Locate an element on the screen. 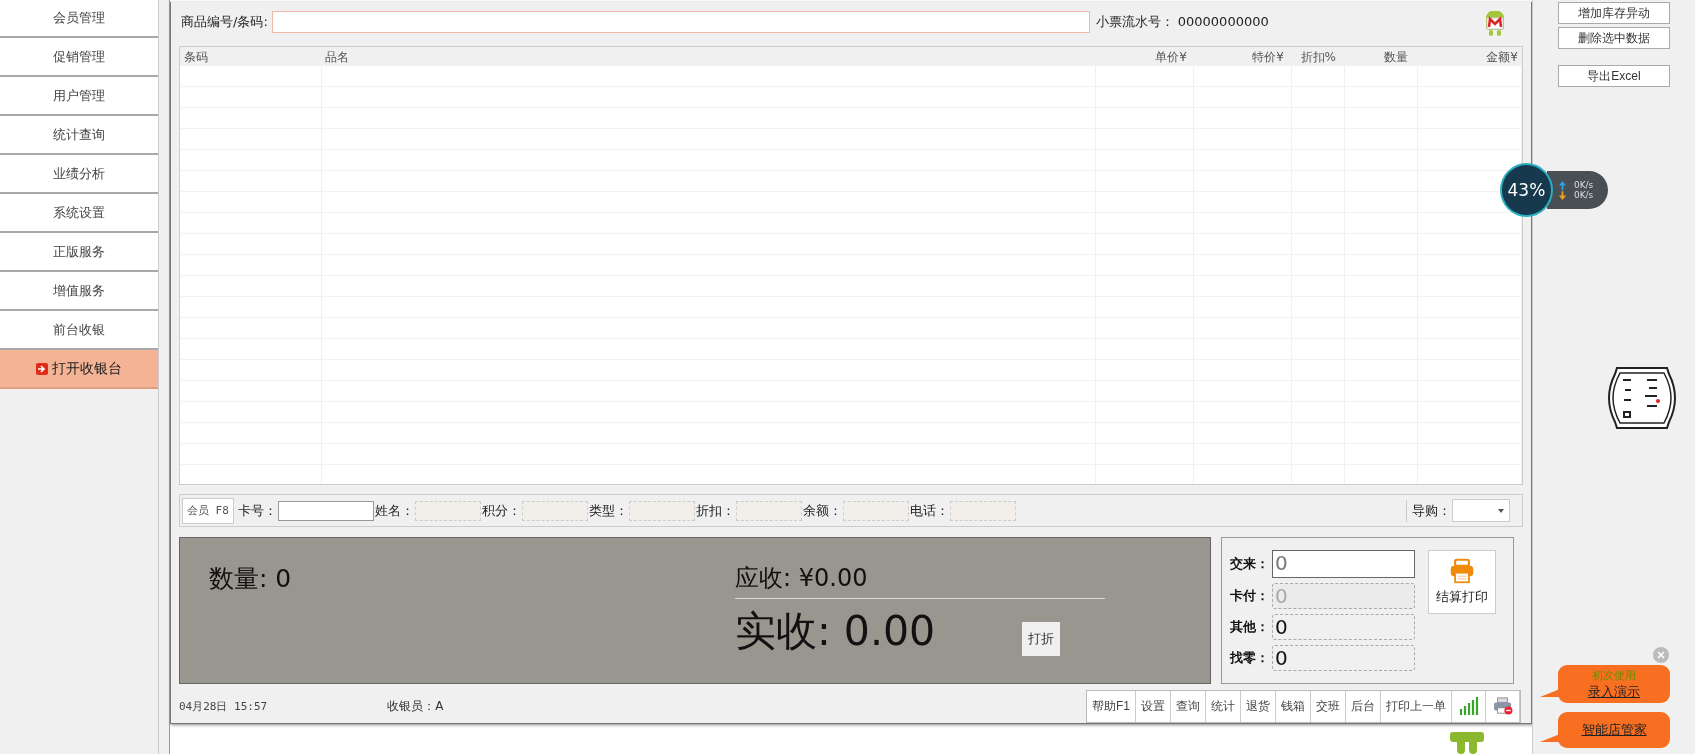 The image size is (1695, 754). sidebar-item: 前台收银 is located at coordinates (79, 330).